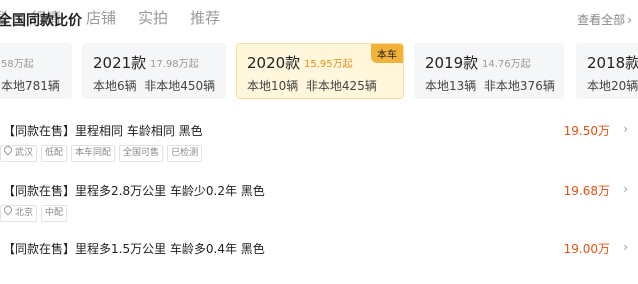 This screenshot has height=284, width=638. What do you see at coordinates (205, 17) in the screenshot?
I see `tab-recommend: 推荐` at bounding box center [205, 17].